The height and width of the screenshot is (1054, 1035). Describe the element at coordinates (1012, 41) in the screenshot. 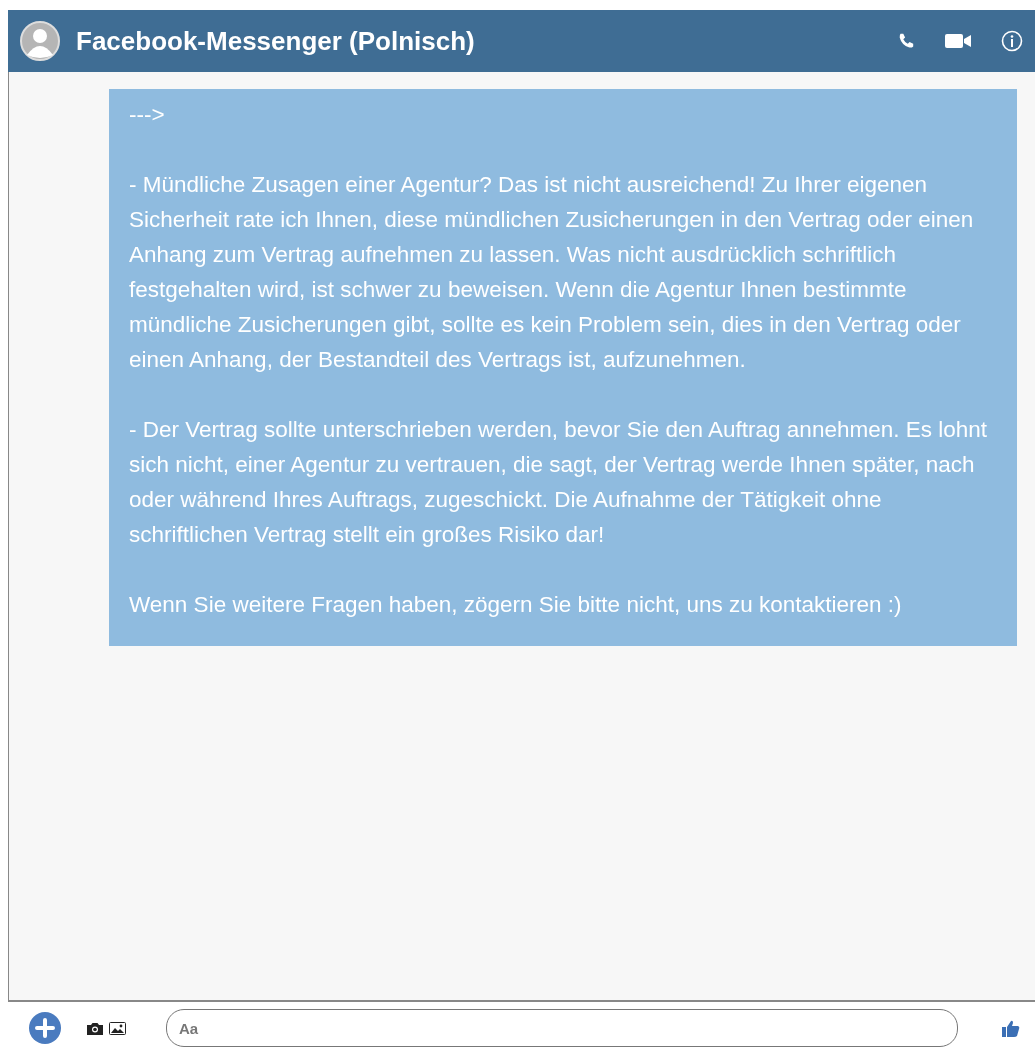

I see `info-icon` at that location.